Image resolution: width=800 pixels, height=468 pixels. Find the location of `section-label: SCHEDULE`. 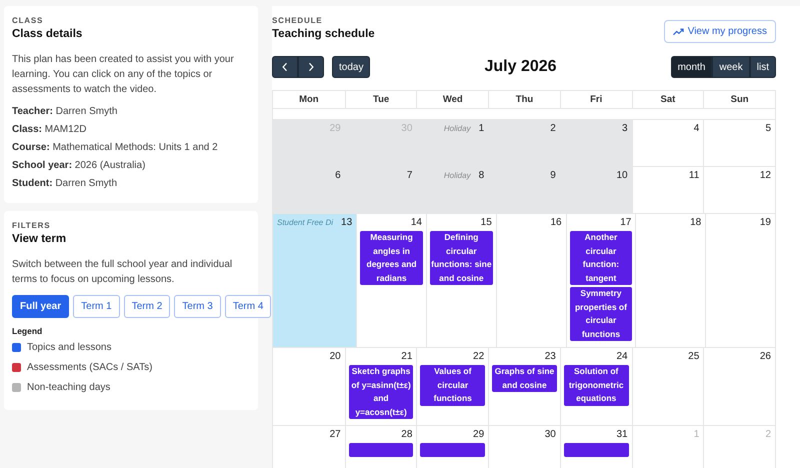

section-label: SCHEDULE is located at coordinates (298, 20).